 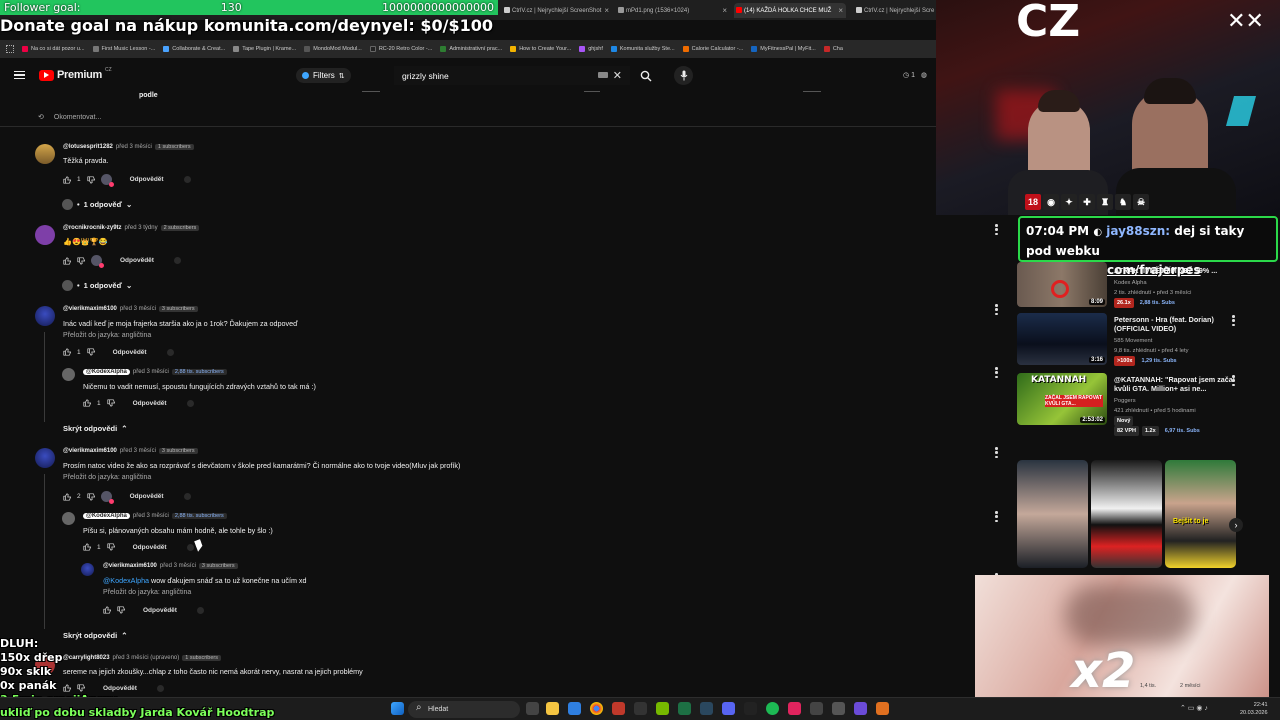 What do you see at coordinates (683, 75) in the screenshot?
I see `voice-search-button` at bounding box center [683, 75].